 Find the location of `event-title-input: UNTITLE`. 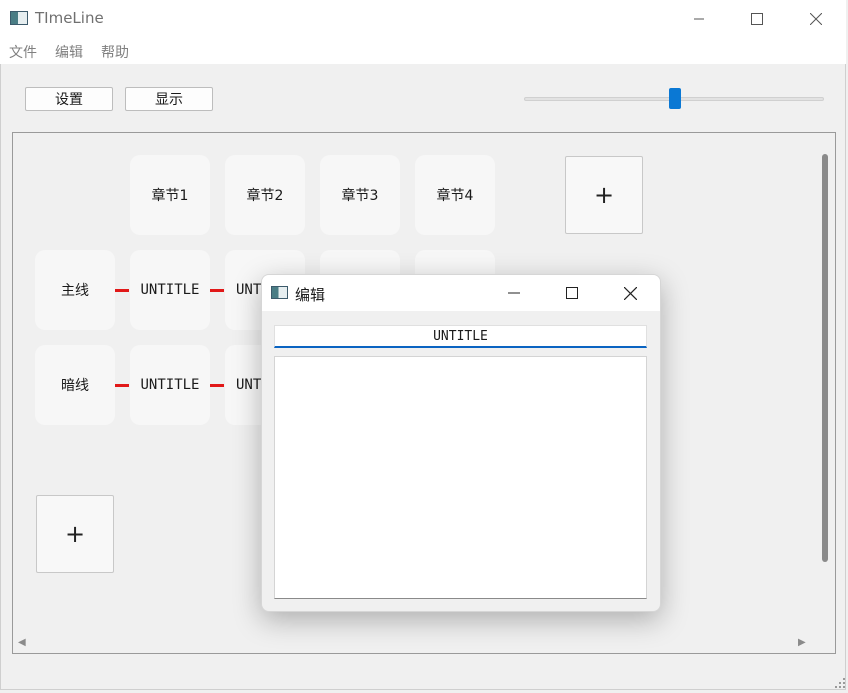

event-title-input: UNTITLE is located at coordinates (460, 336).